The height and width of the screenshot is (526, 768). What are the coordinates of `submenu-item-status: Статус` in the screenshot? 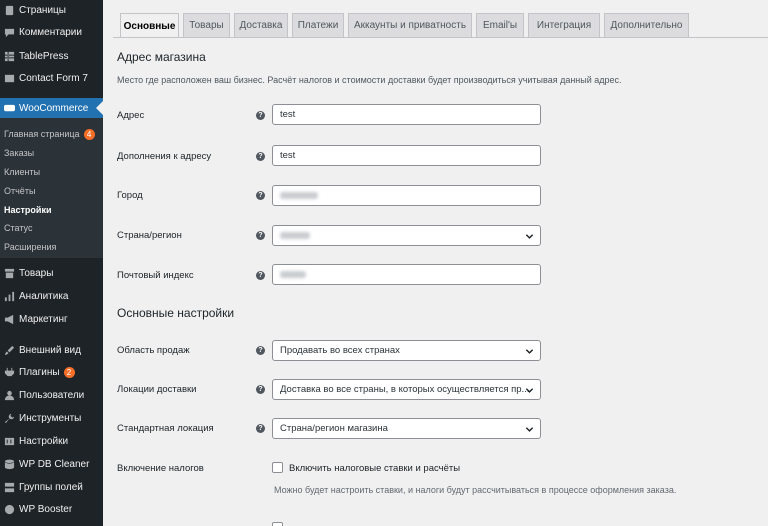 It's located at (18, 228).